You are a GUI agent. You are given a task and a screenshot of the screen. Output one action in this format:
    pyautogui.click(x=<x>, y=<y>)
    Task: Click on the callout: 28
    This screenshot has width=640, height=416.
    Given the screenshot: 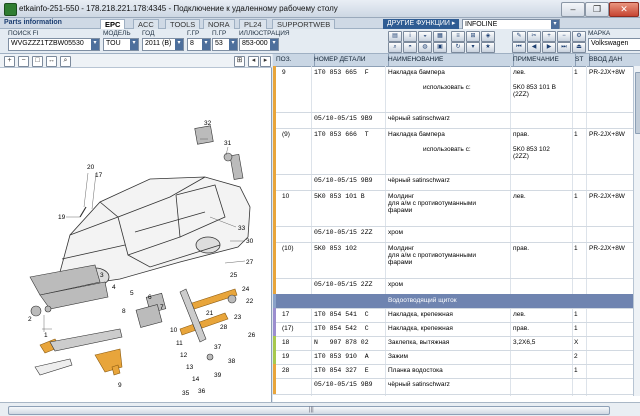 What is the action you would take?
    pyautogui.click(x=224, y=327)
    